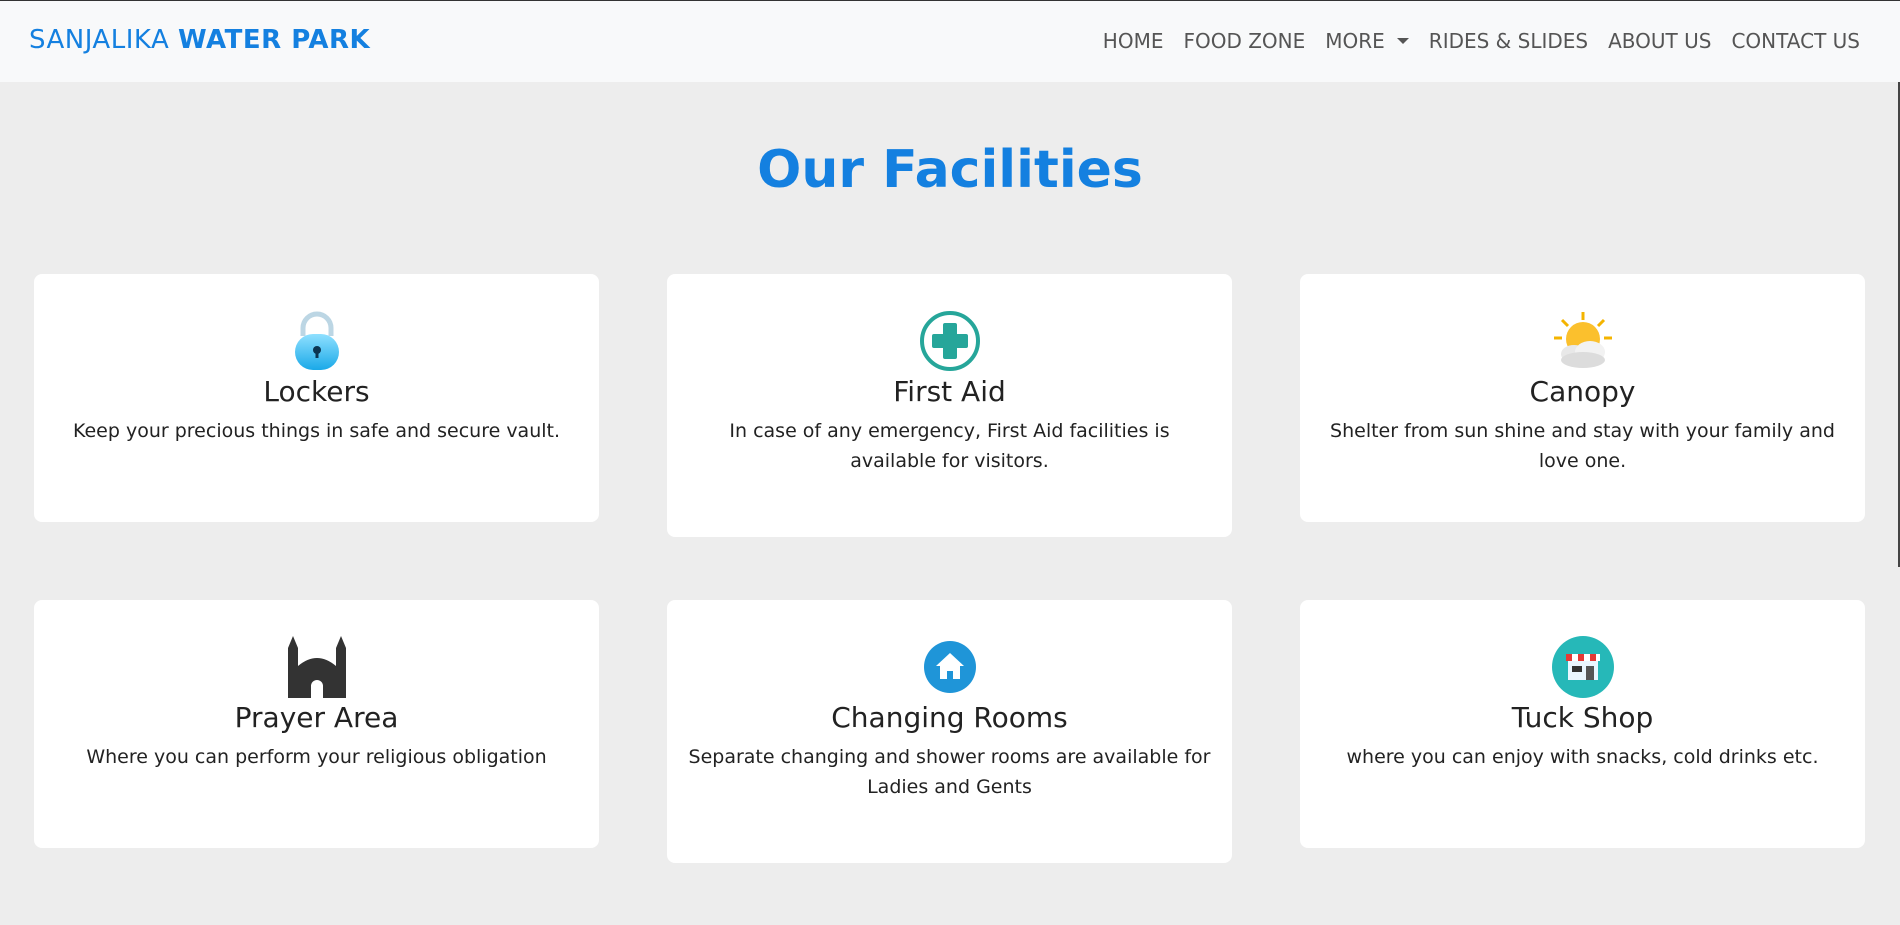  I want to click on nav-more-dropdown: MORE, so click(1367, 41).